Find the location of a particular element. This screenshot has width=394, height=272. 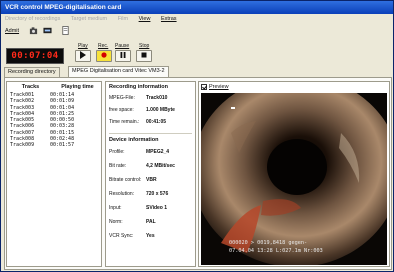

info-row: VCR Sync: Yes is located at coordinates (150, 236).